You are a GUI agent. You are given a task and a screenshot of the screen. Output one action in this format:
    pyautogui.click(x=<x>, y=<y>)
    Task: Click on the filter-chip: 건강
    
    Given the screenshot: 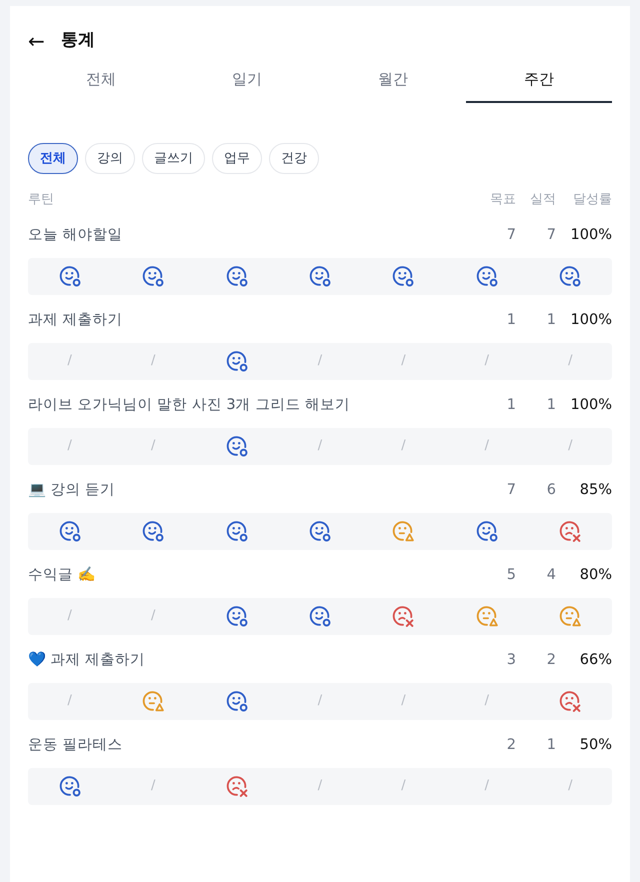 What is the action you would take?
    pyautogui.click(x=294, y=158)
    